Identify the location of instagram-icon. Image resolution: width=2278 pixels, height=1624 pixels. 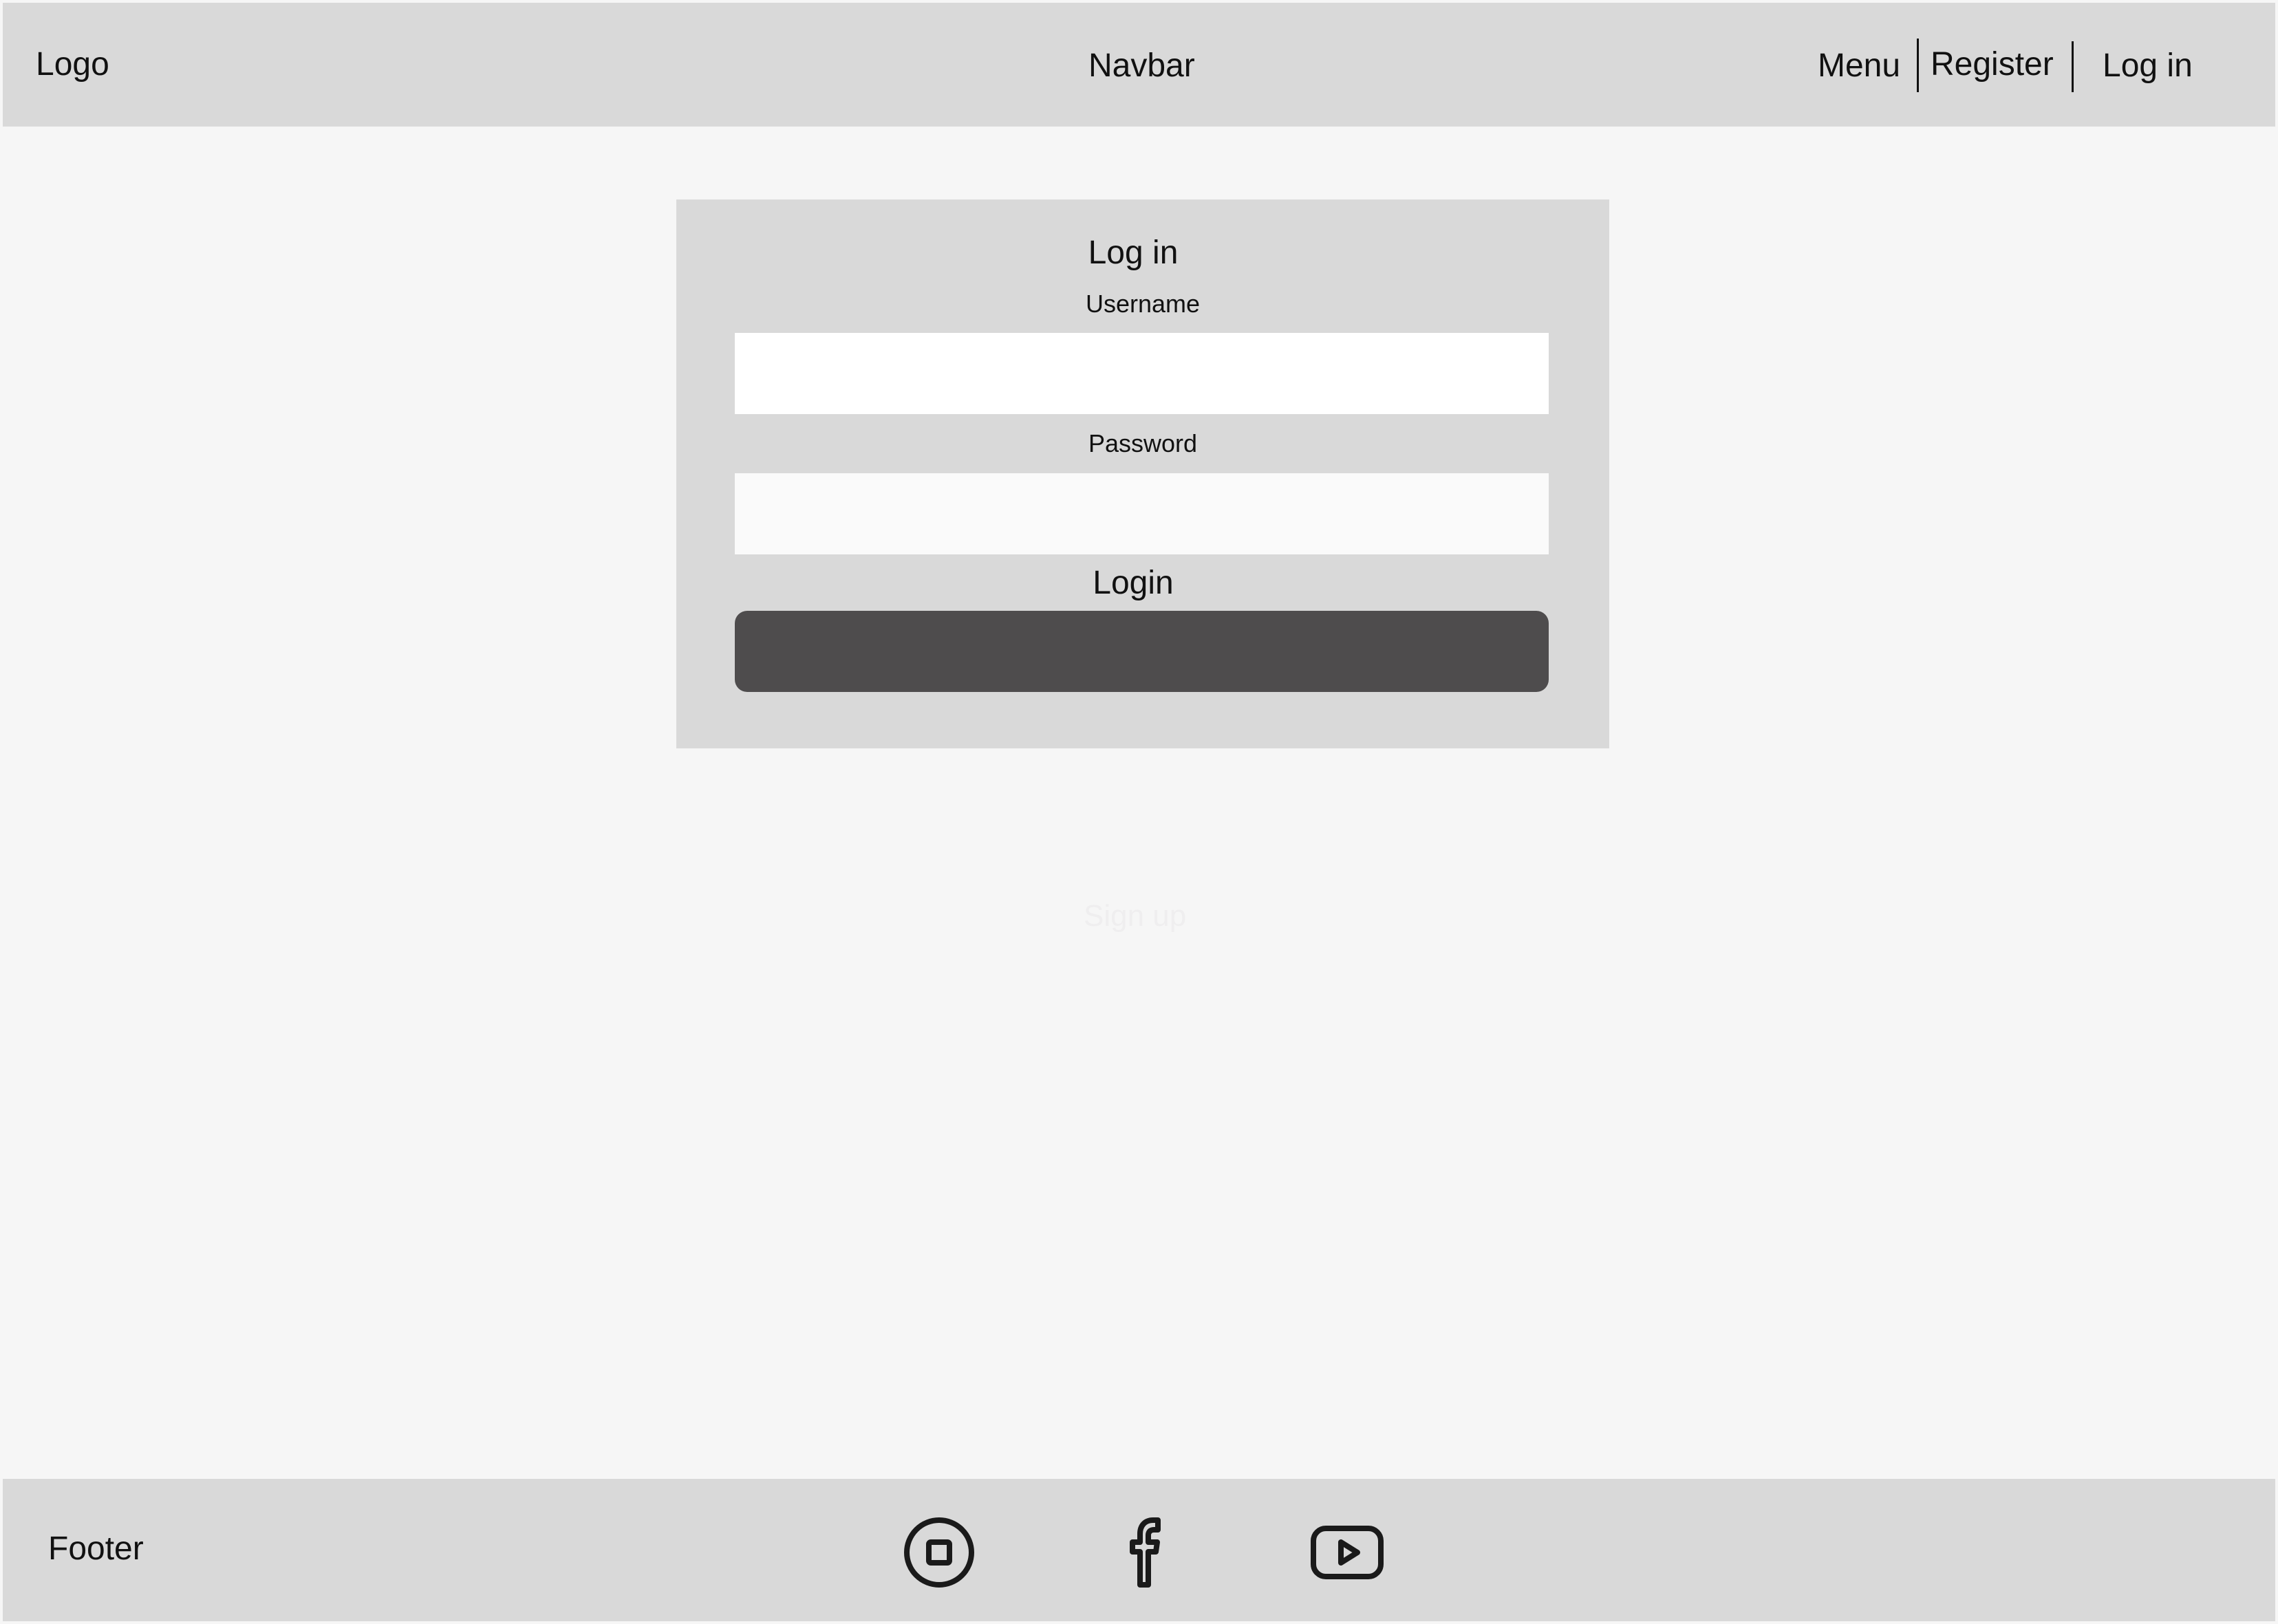
(939, 1552).